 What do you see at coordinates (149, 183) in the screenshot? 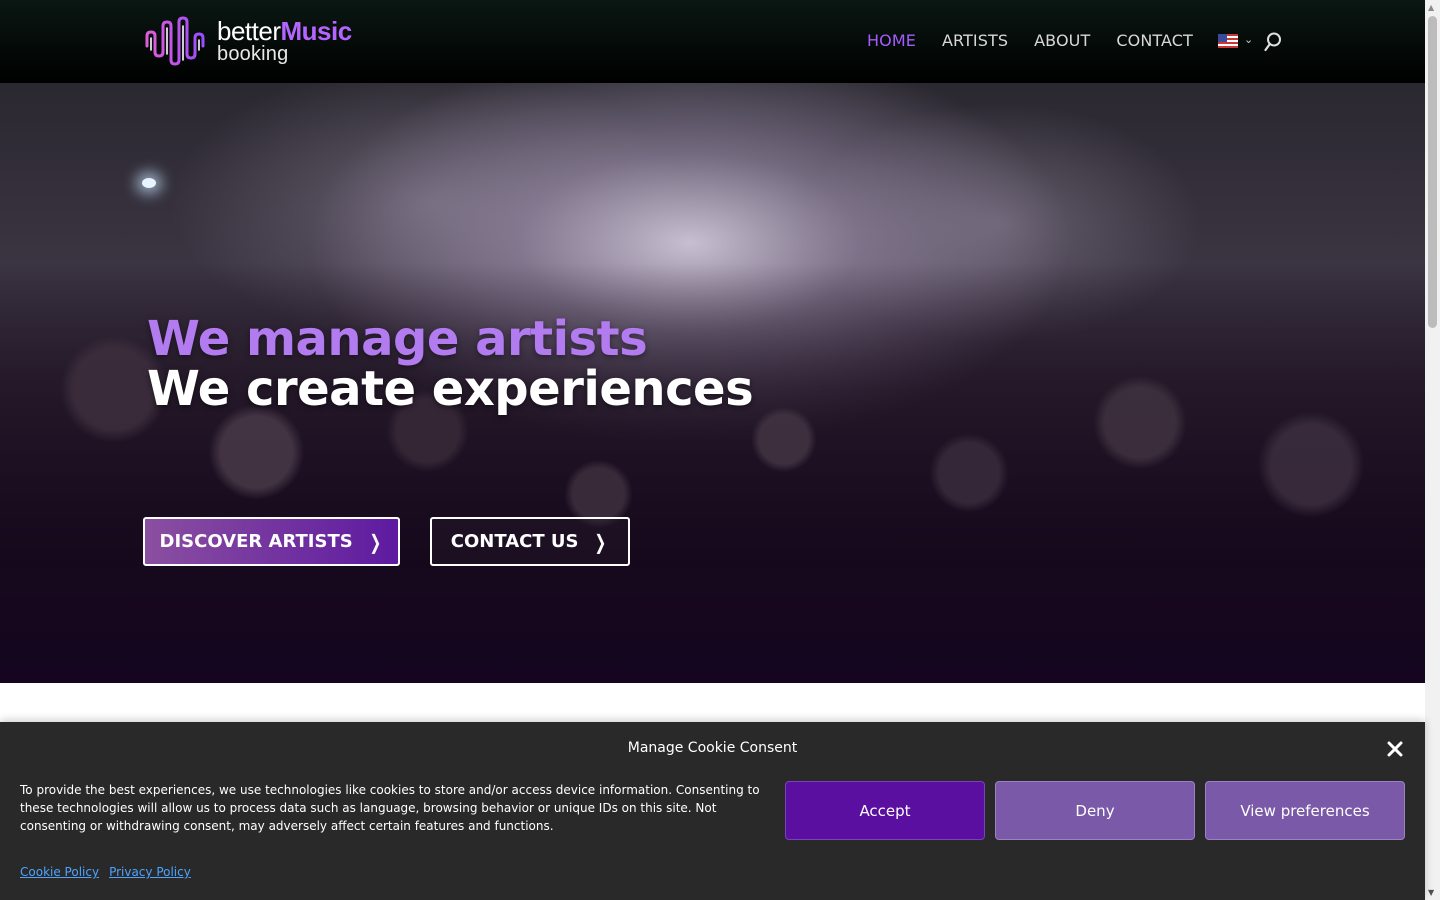
I see `stage-light` at bounding box center [149, 183].